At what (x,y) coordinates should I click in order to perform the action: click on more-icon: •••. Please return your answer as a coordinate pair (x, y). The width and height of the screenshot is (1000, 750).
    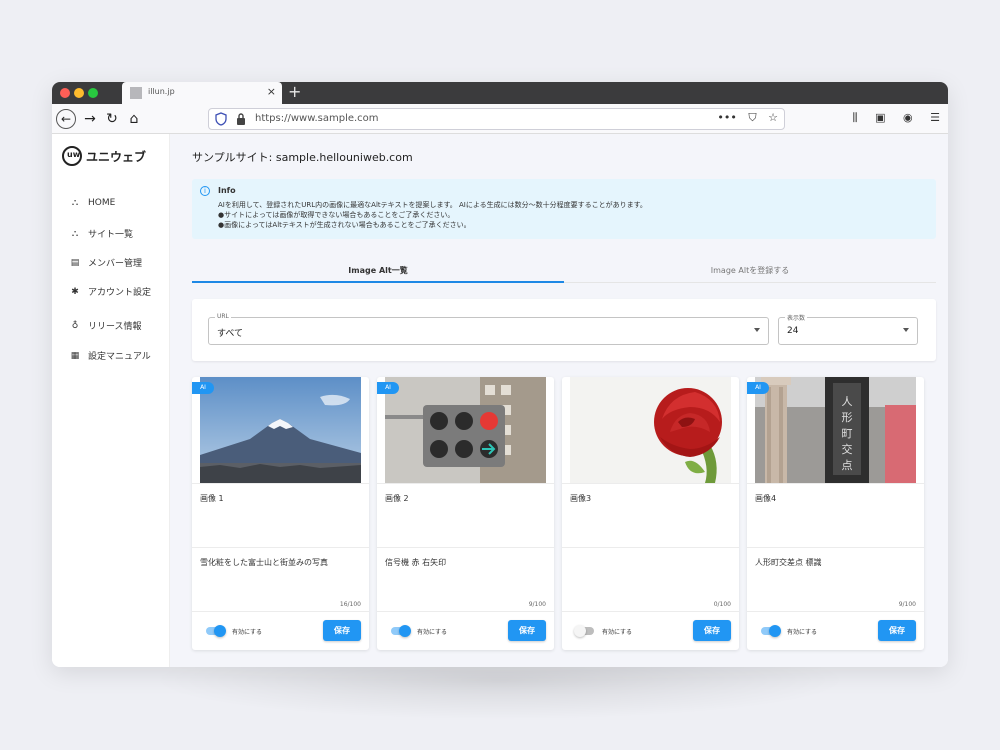
    Looking at the image, I should click on (726, 117).